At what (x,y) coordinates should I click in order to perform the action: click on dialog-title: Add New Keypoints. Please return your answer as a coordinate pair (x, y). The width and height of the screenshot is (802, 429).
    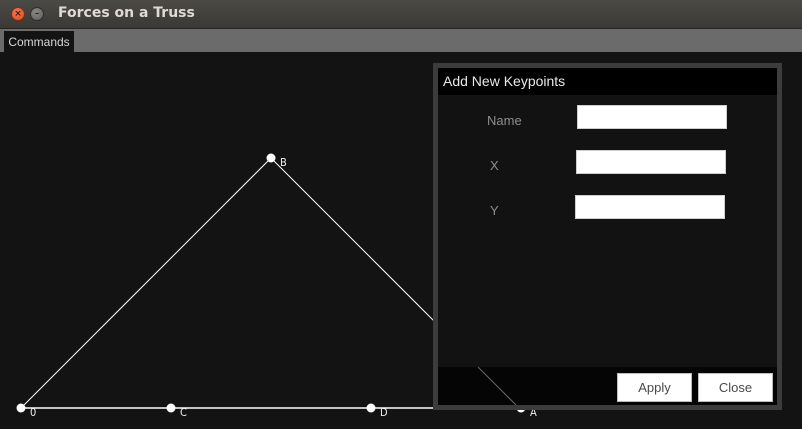
    Looking at the image, I should click on (504, 81).